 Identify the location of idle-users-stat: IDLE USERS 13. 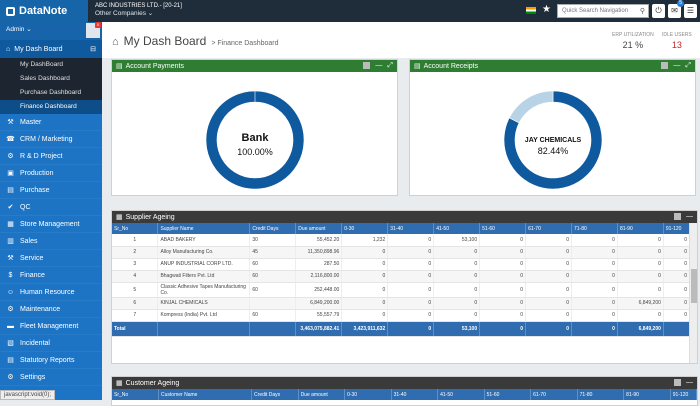
(677, 41).